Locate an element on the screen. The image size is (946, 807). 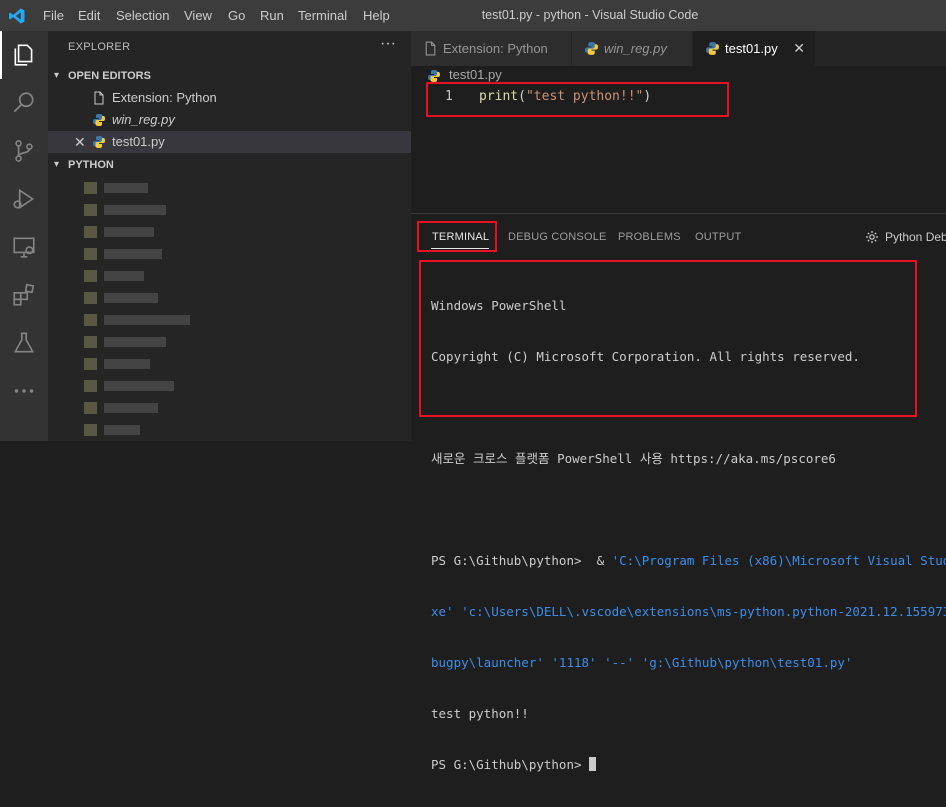
tab-label: Extension: Python is located at coordinates (495, 48).